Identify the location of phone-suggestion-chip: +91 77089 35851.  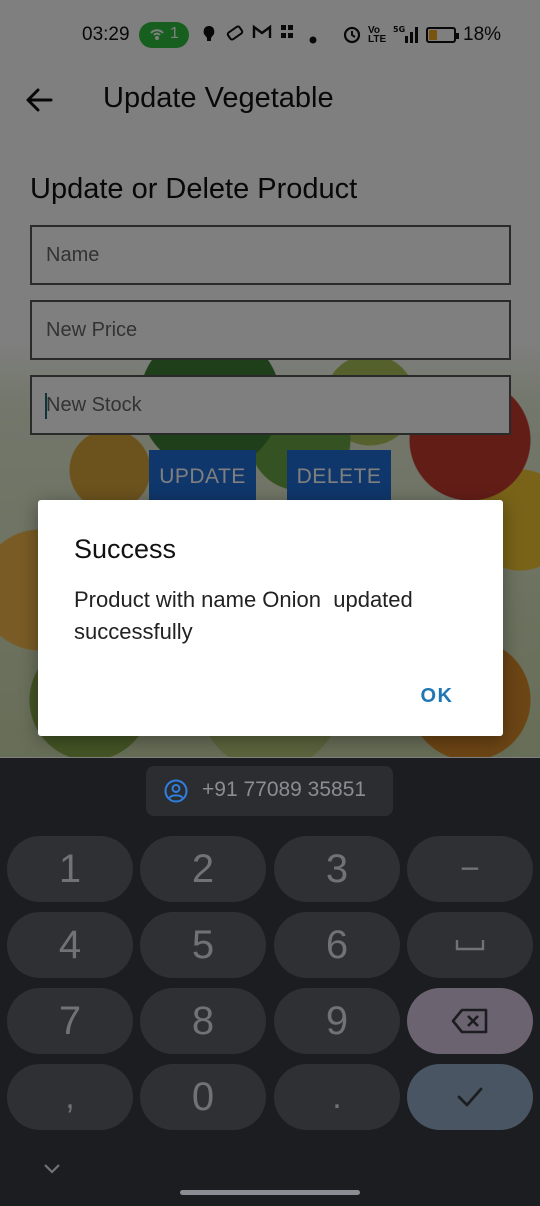
(269, 791).